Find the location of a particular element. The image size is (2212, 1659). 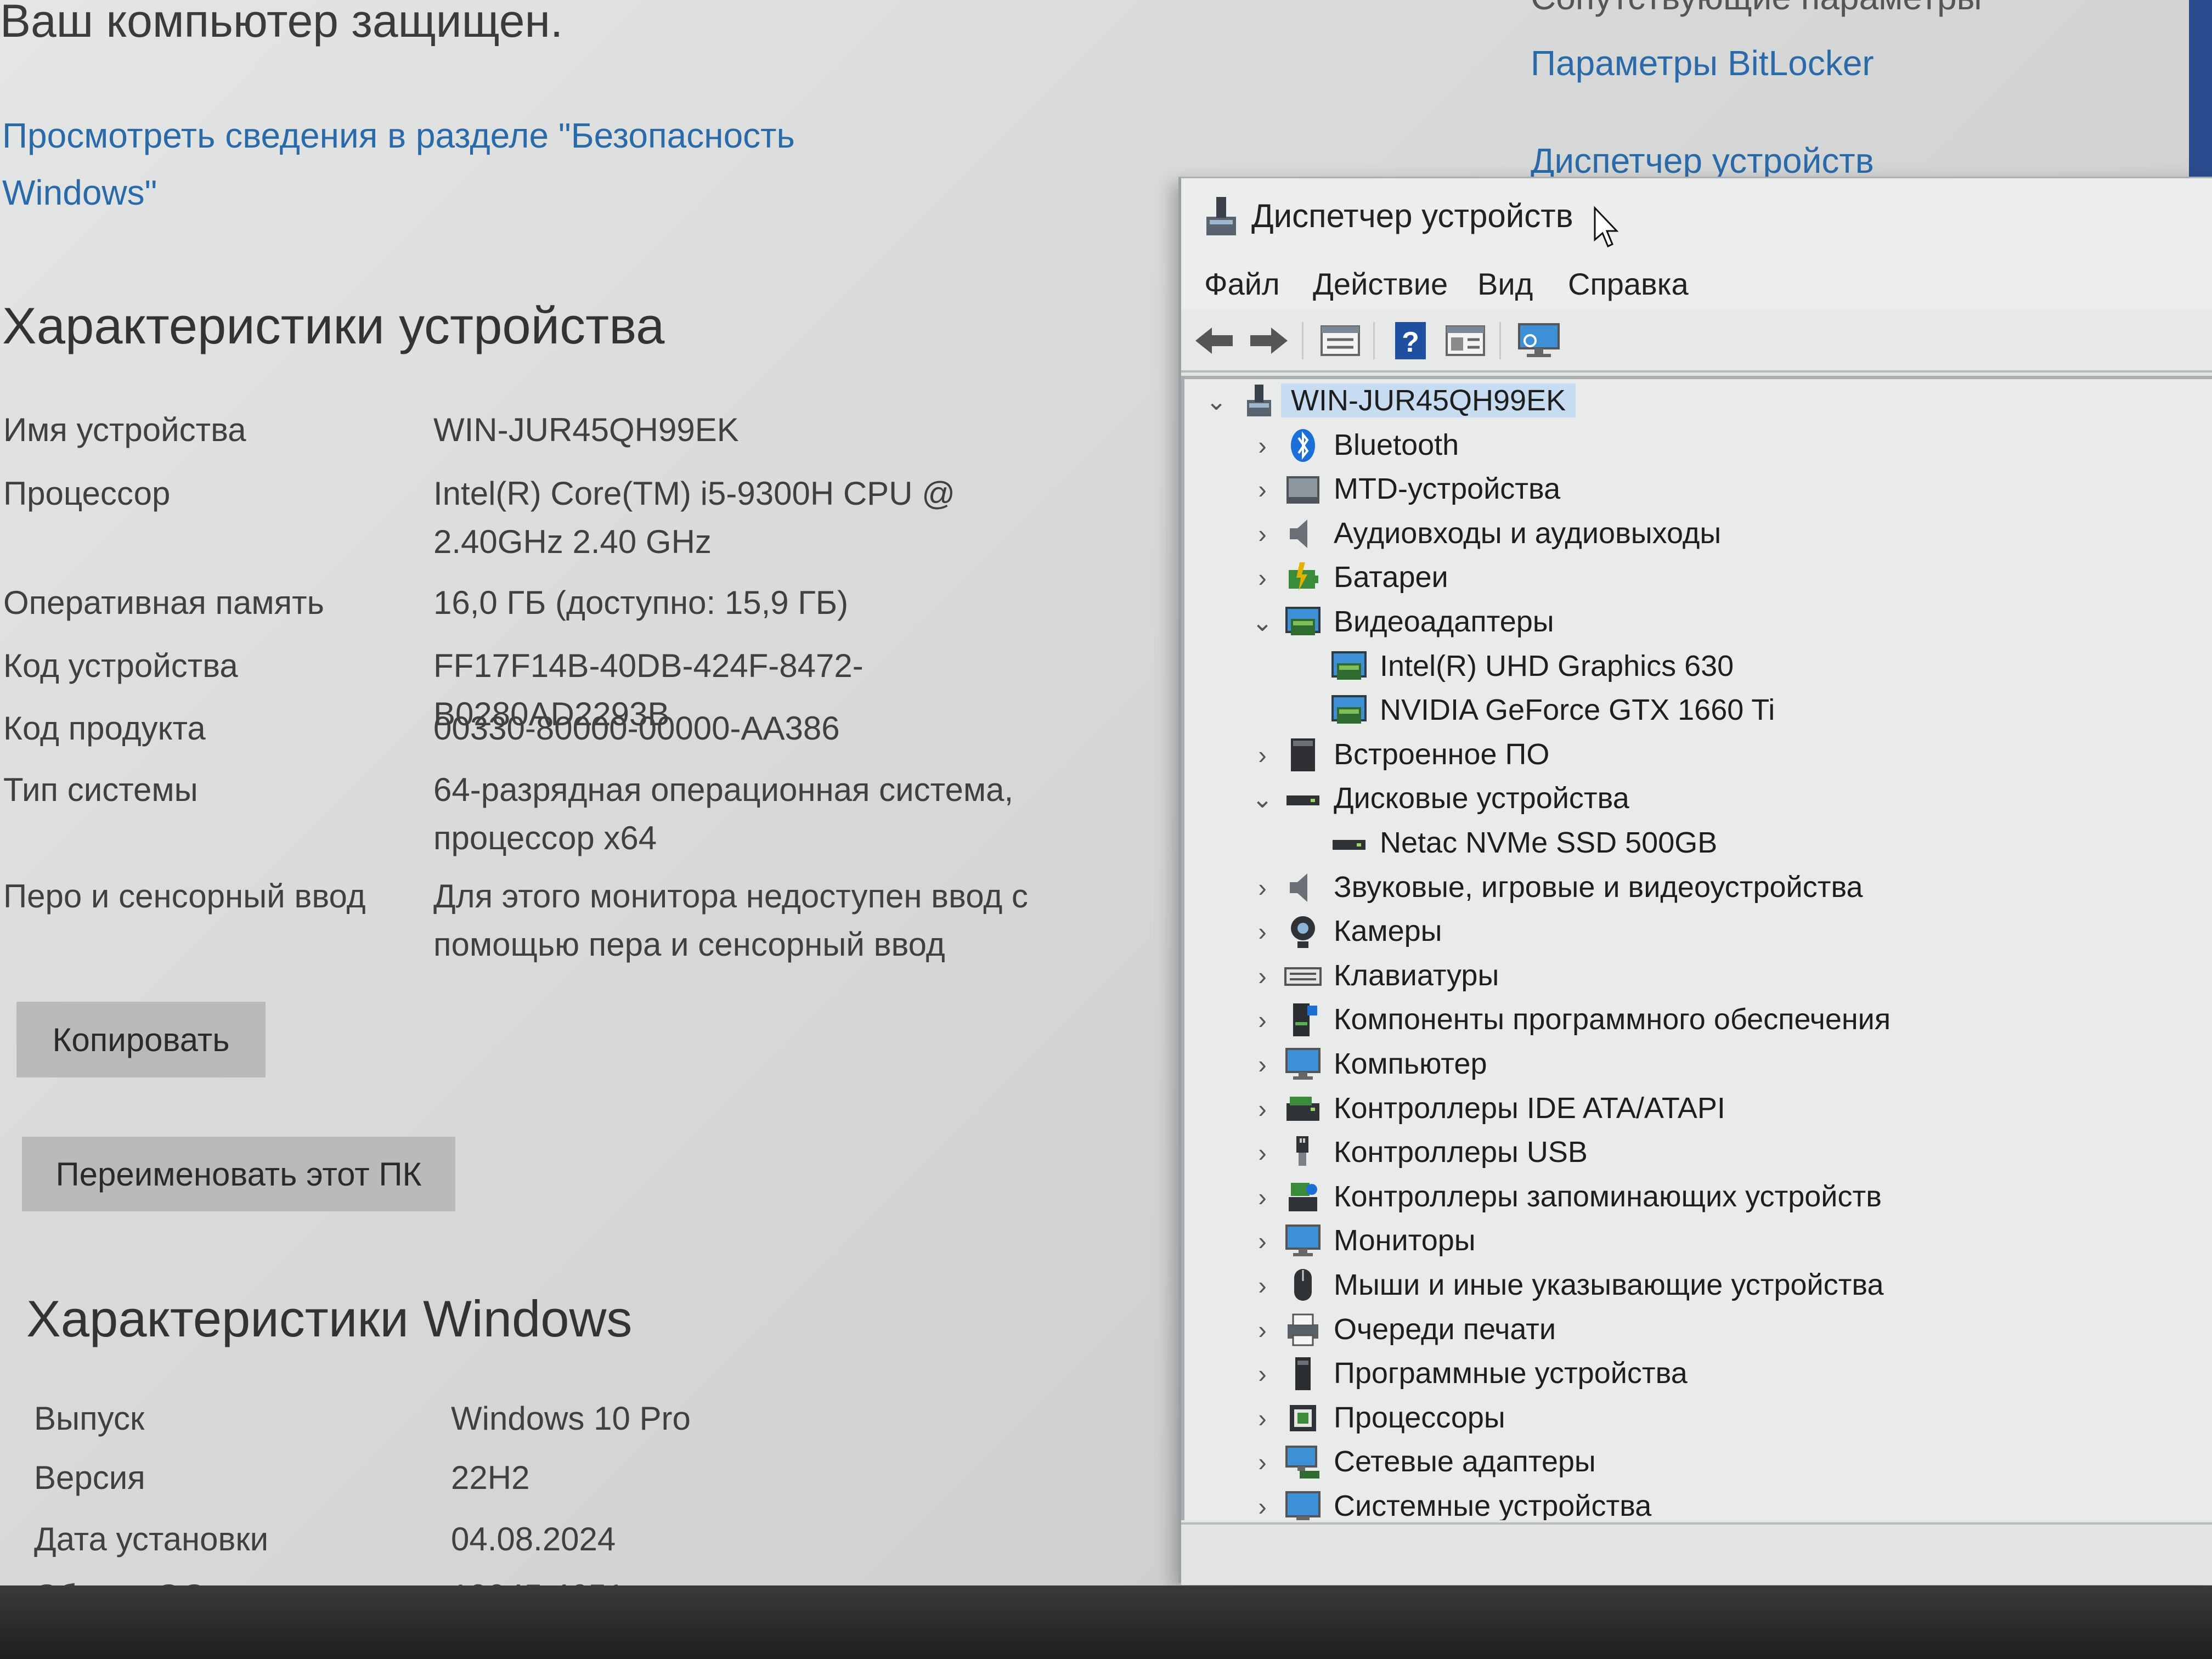

tree-category-node: › Очереди печати is located at coordinates (1698, 1330).